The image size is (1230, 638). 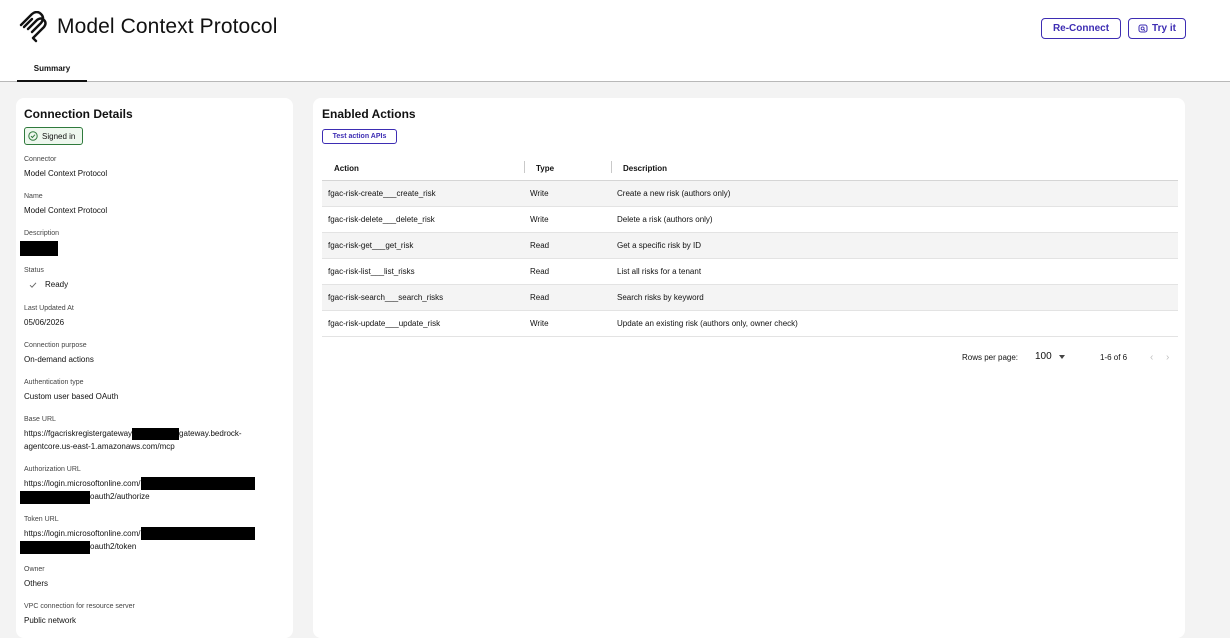 I want to click on token-url-text-start: https://login.microsoftonline.com/, so click(x=82, y=533).